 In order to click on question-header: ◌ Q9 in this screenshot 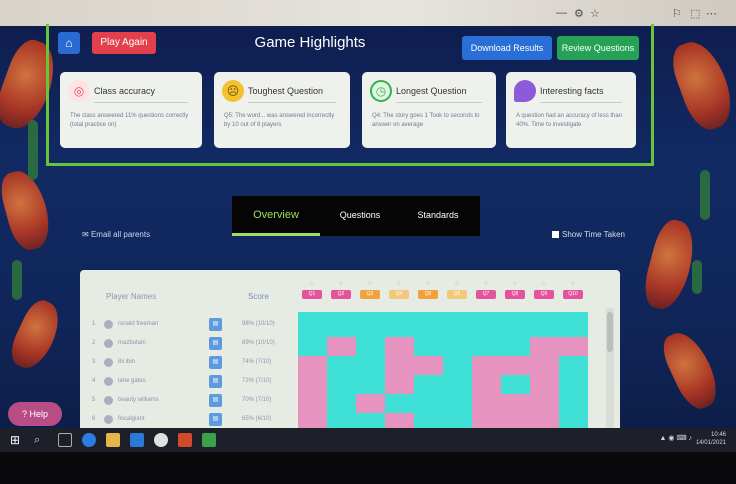, I will do `click(544, 289)`.